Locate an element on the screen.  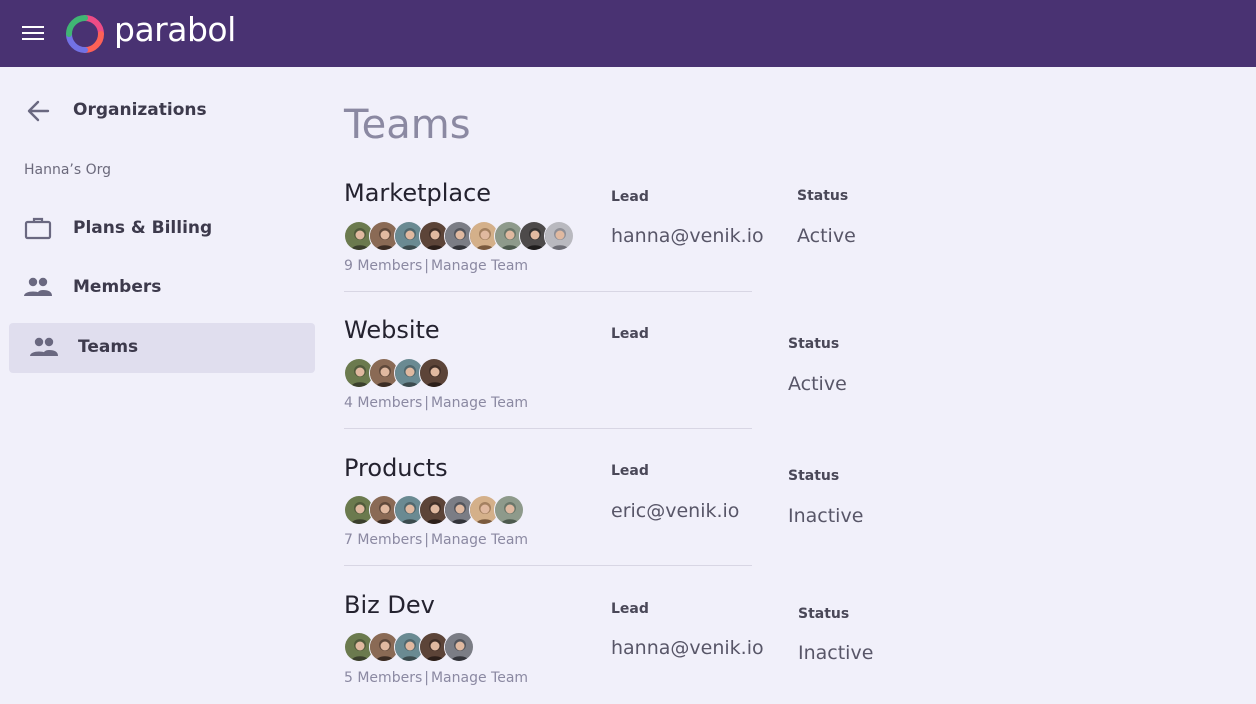
organizations-link: Organizations is located at coordinates (140, 110).